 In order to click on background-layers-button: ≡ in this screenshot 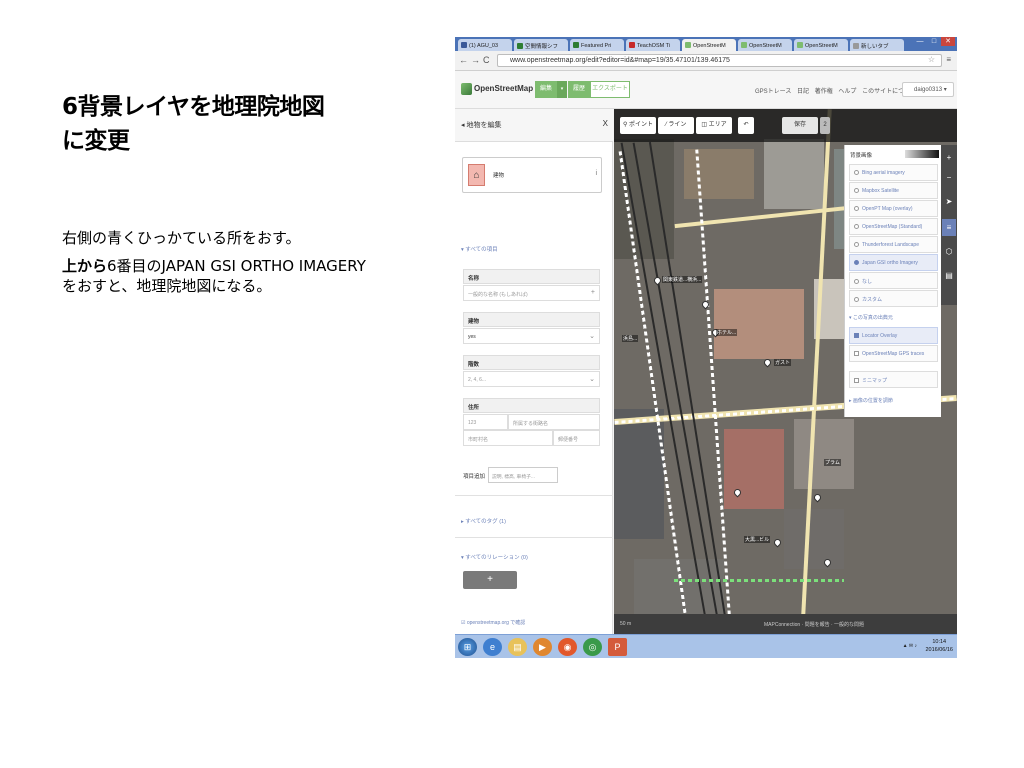, I will do `click(949, 227)`.